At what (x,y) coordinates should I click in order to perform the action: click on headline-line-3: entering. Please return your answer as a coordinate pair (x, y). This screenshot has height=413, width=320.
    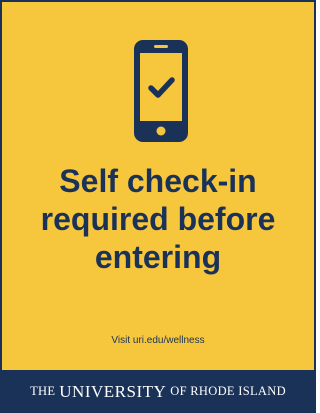
    Looking at the image, I should click on (158, 257).